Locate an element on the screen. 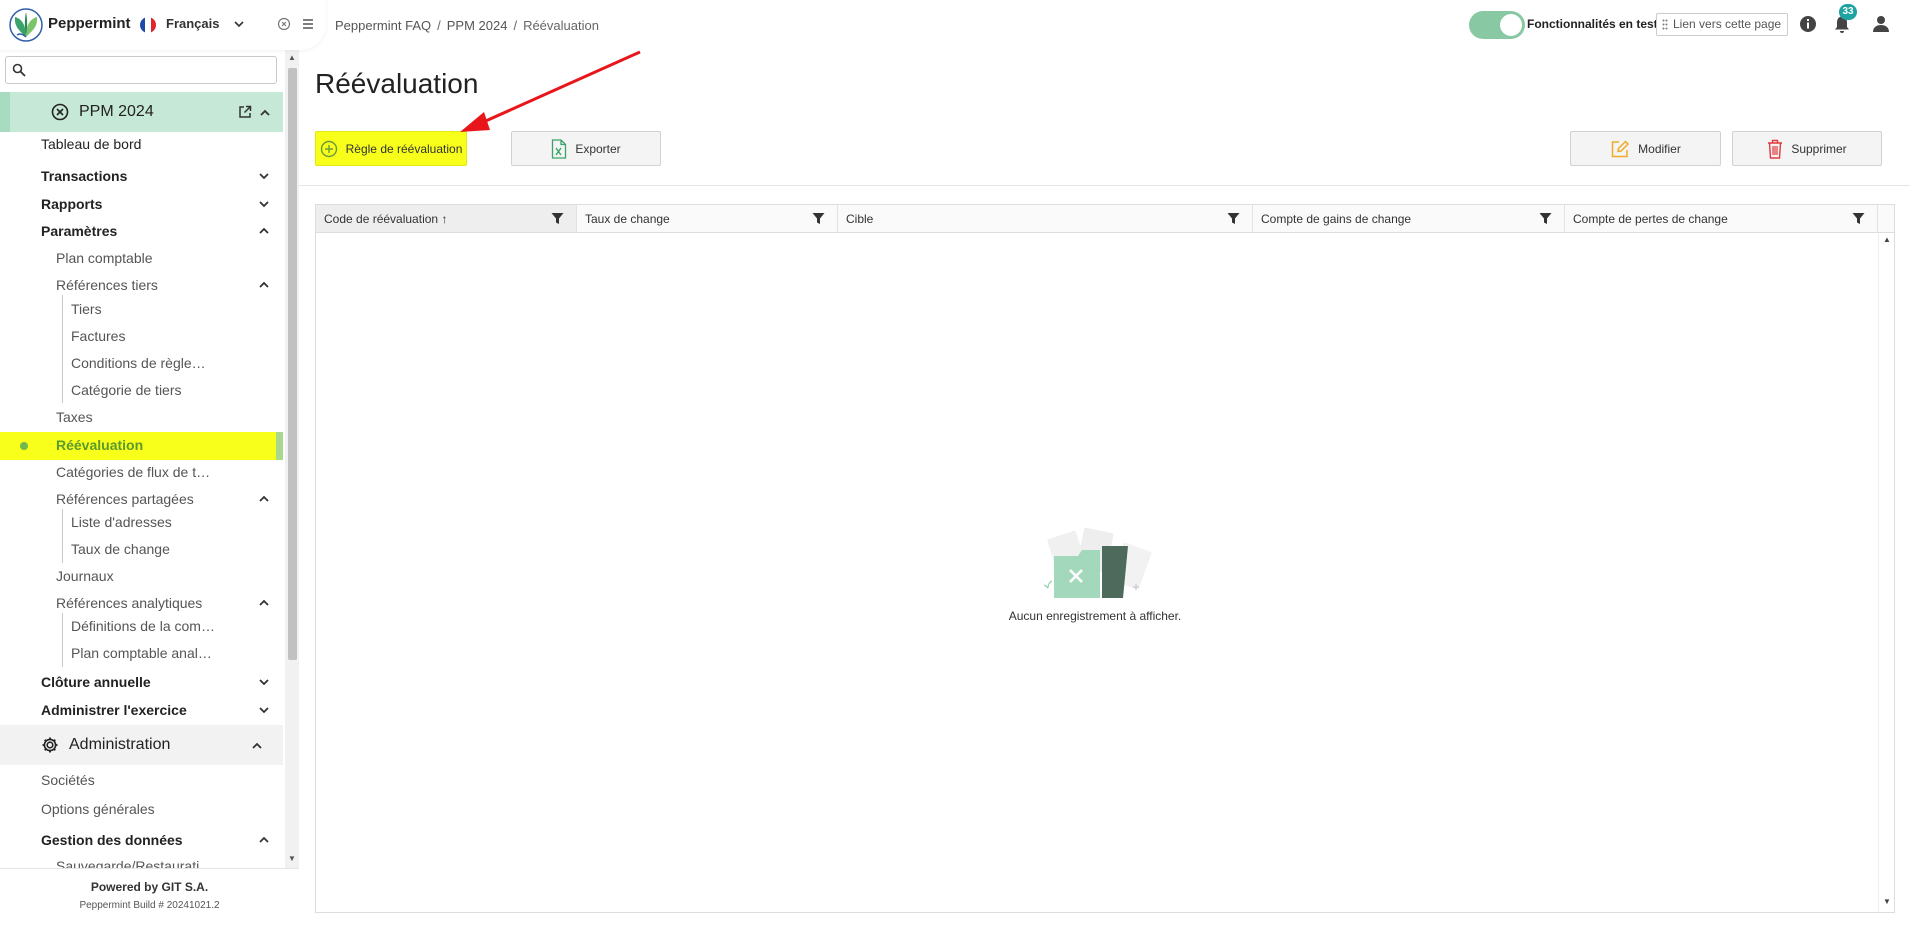  export-button-label: Exporter is located at coordinates (598, 148).